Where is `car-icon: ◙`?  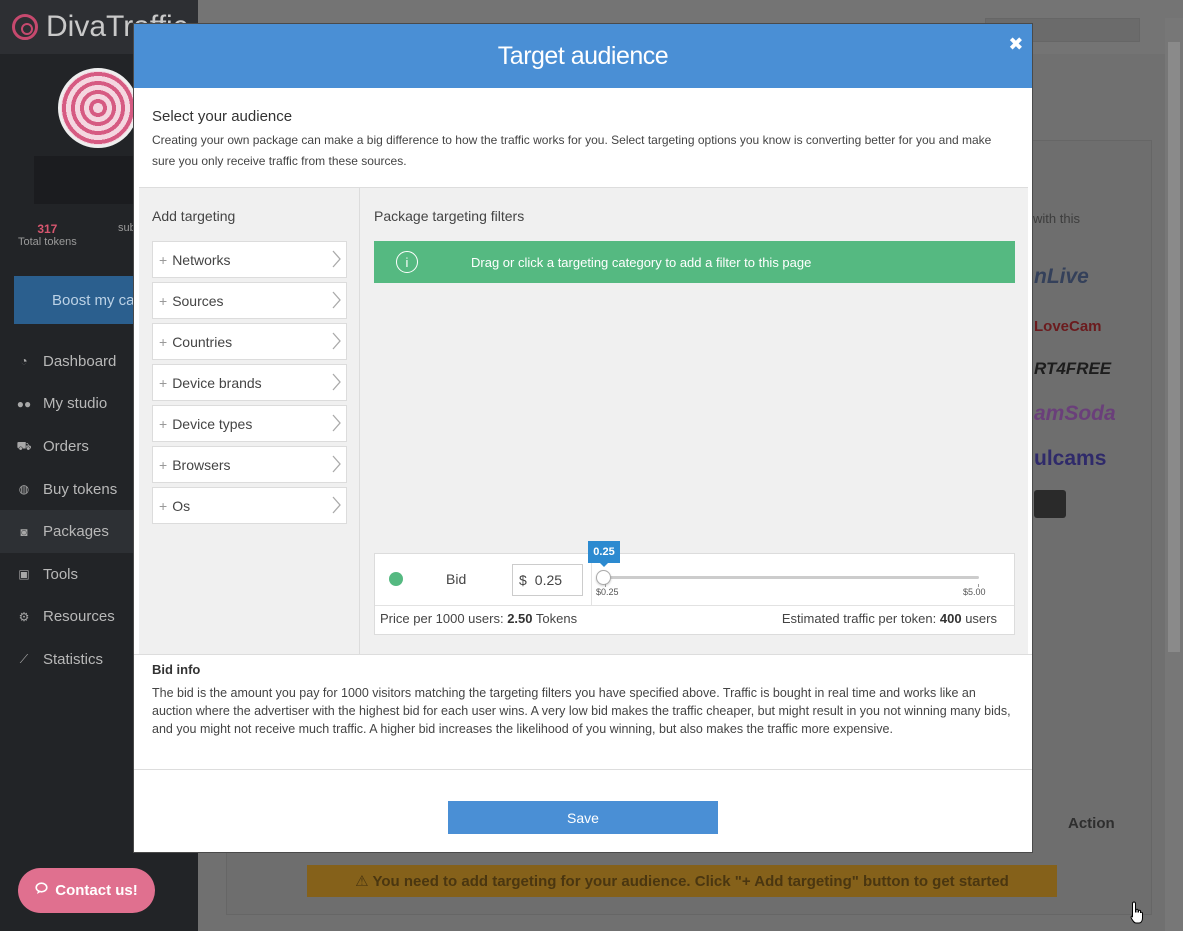
car-icon: ◙ is located at coordinates (24, 531).